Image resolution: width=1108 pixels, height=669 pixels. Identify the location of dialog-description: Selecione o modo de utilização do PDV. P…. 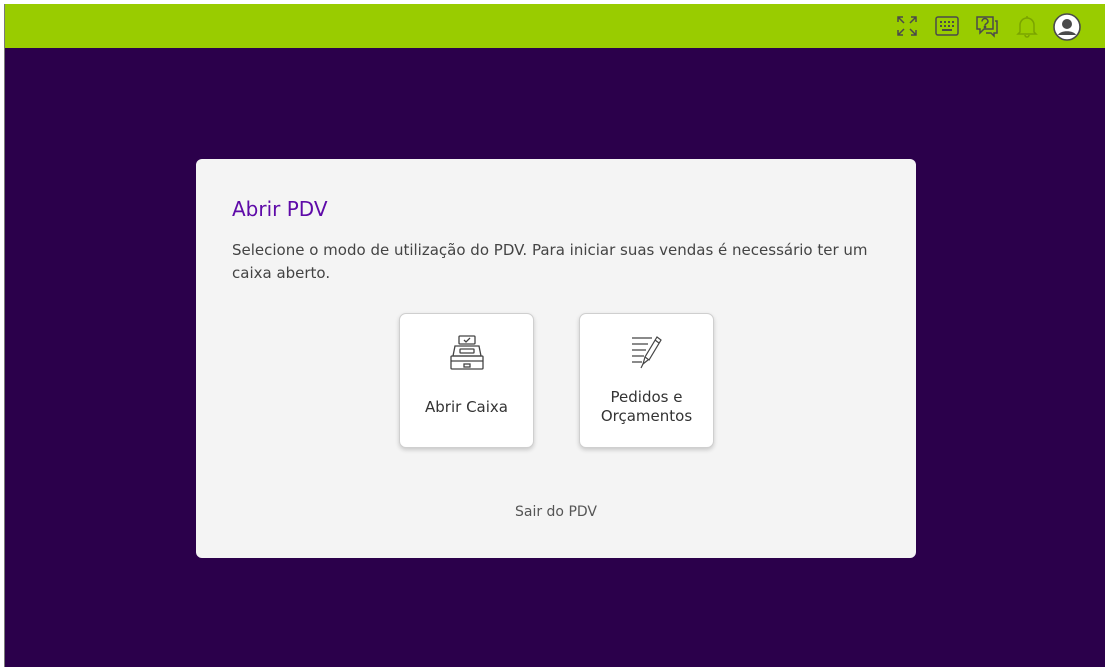
(550, 261).